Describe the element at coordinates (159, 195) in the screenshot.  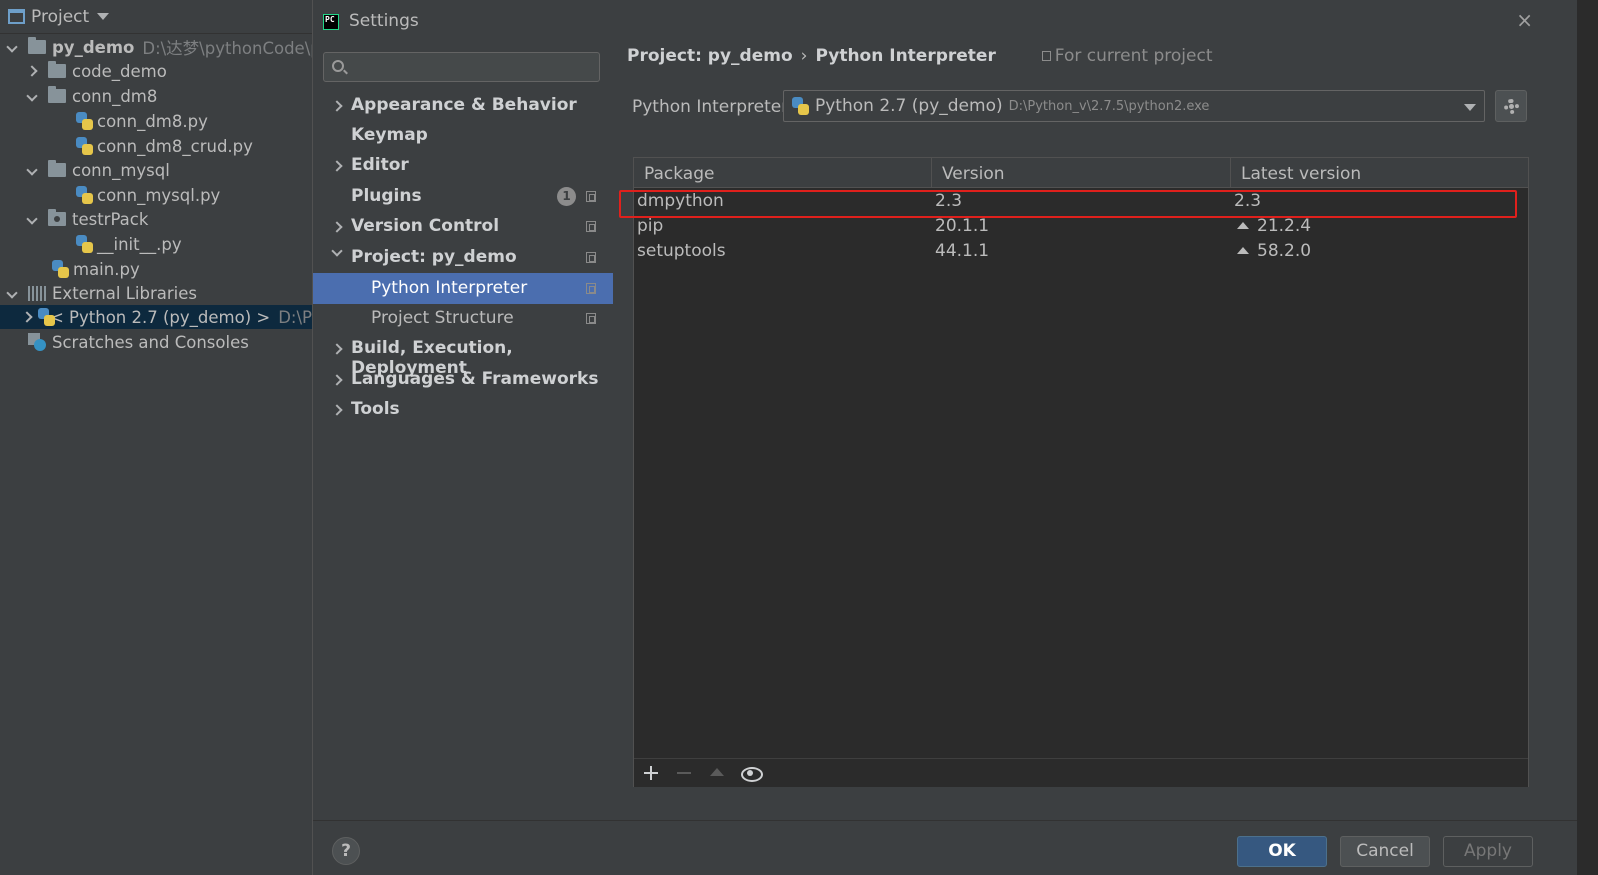
I see `tree-item-label: conn_mysql.py` at that location.